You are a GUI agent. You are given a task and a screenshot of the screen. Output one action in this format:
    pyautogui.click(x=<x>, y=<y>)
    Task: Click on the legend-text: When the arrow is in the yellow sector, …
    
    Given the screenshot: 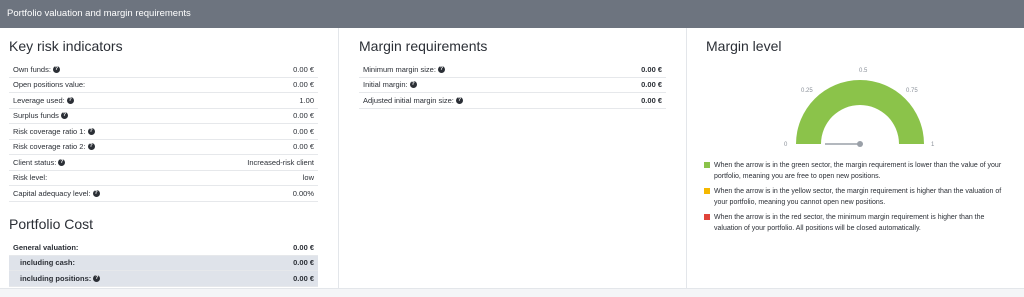 What is the action you would take?
    pyautogui.click(x=858, y=197)
    